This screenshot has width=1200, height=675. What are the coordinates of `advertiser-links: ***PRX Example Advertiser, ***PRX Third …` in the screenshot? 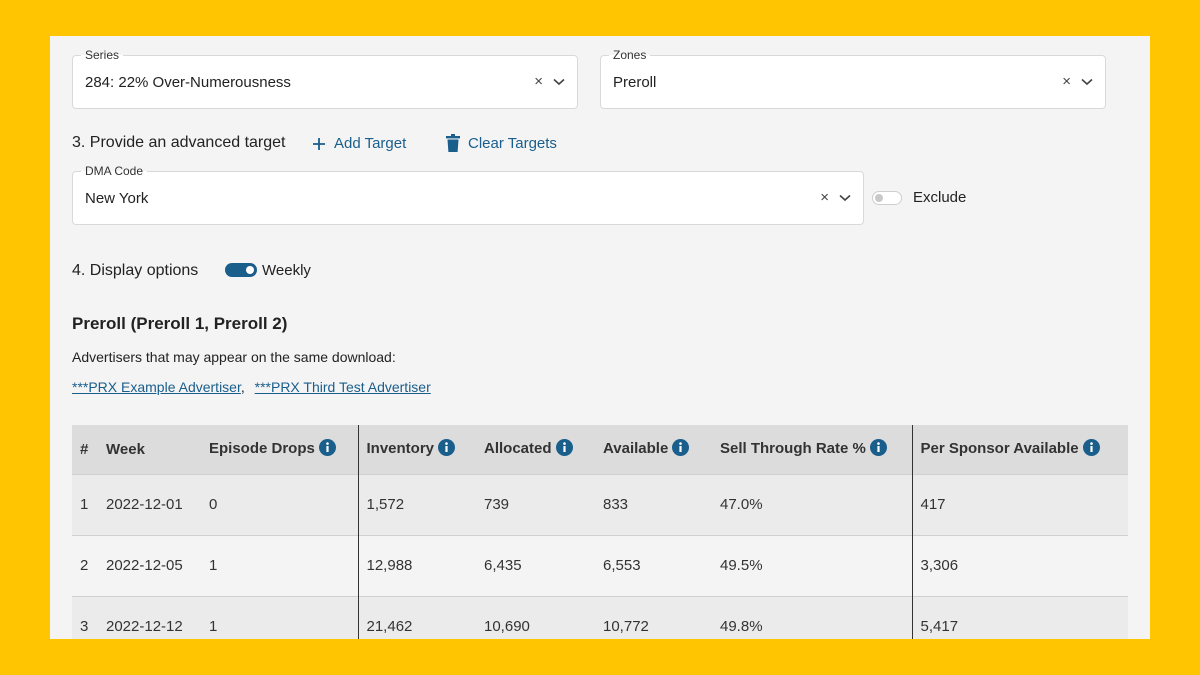 It's located at (251, 387).